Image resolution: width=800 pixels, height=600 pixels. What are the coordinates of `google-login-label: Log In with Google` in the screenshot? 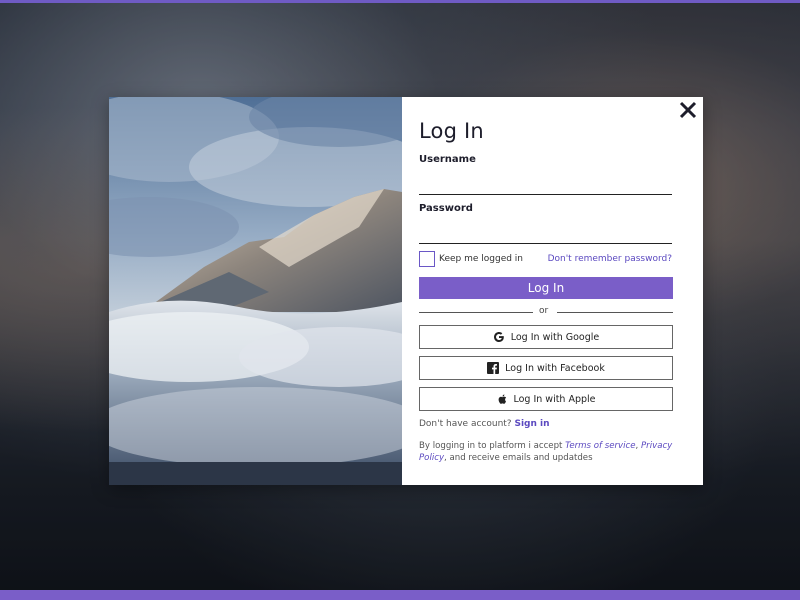 It's located at (555, 337).